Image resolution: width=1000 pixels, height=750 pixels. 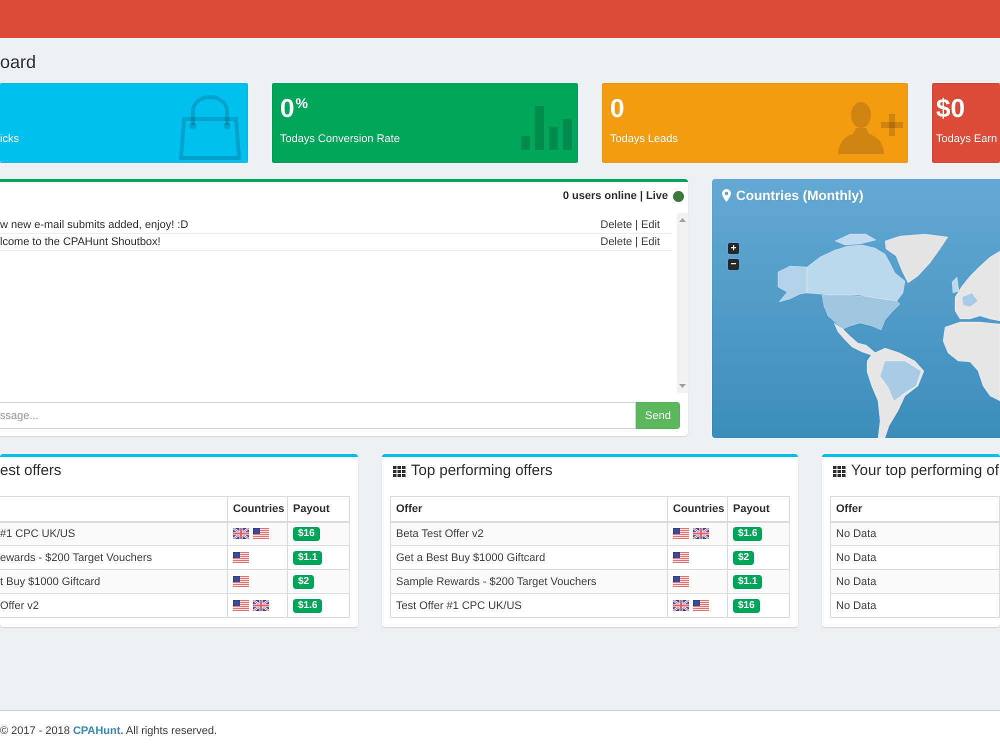 I want to click on table-cell: Sample Rewards - $200 Target Vouchers, so click(x=529, y=582).